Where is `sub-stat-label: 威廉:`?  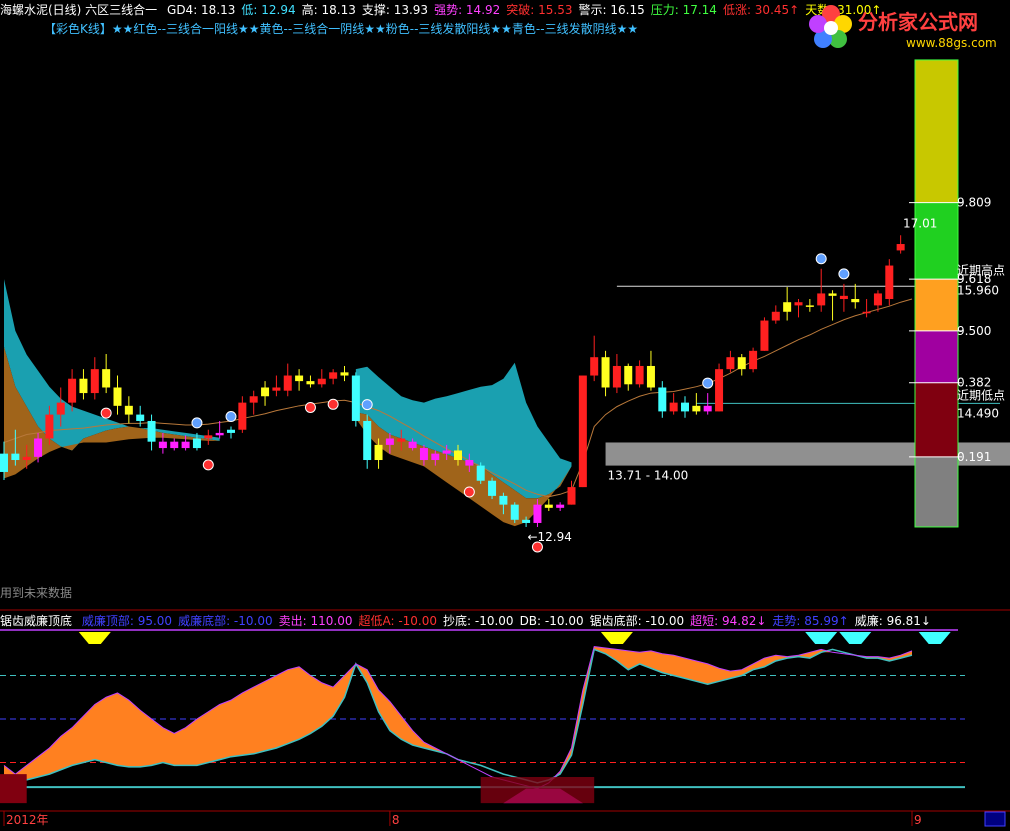 sub-stat-label: 威廉: is located at coordinates (870, 621).